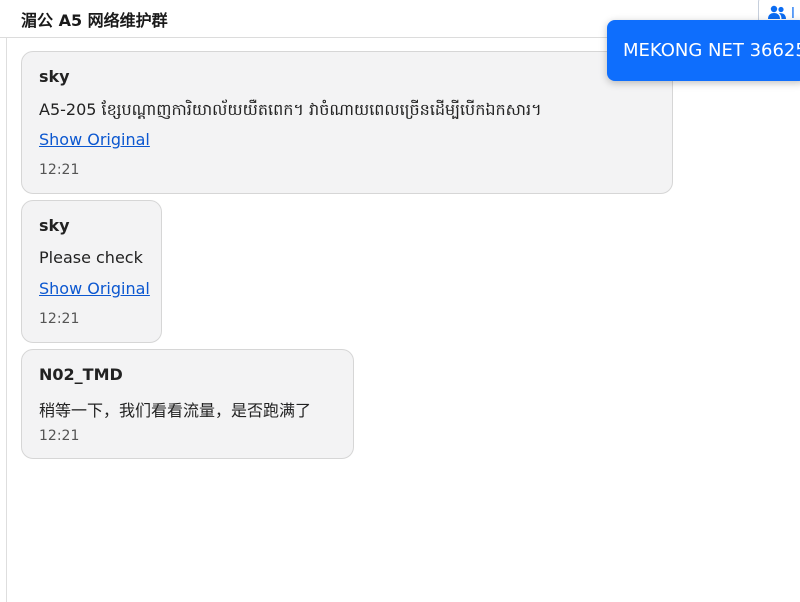  What do you see at coordinates (81, 374) in the screenshot?
I see `message-sender: N02_TMD` at bounding box center [81, 374].